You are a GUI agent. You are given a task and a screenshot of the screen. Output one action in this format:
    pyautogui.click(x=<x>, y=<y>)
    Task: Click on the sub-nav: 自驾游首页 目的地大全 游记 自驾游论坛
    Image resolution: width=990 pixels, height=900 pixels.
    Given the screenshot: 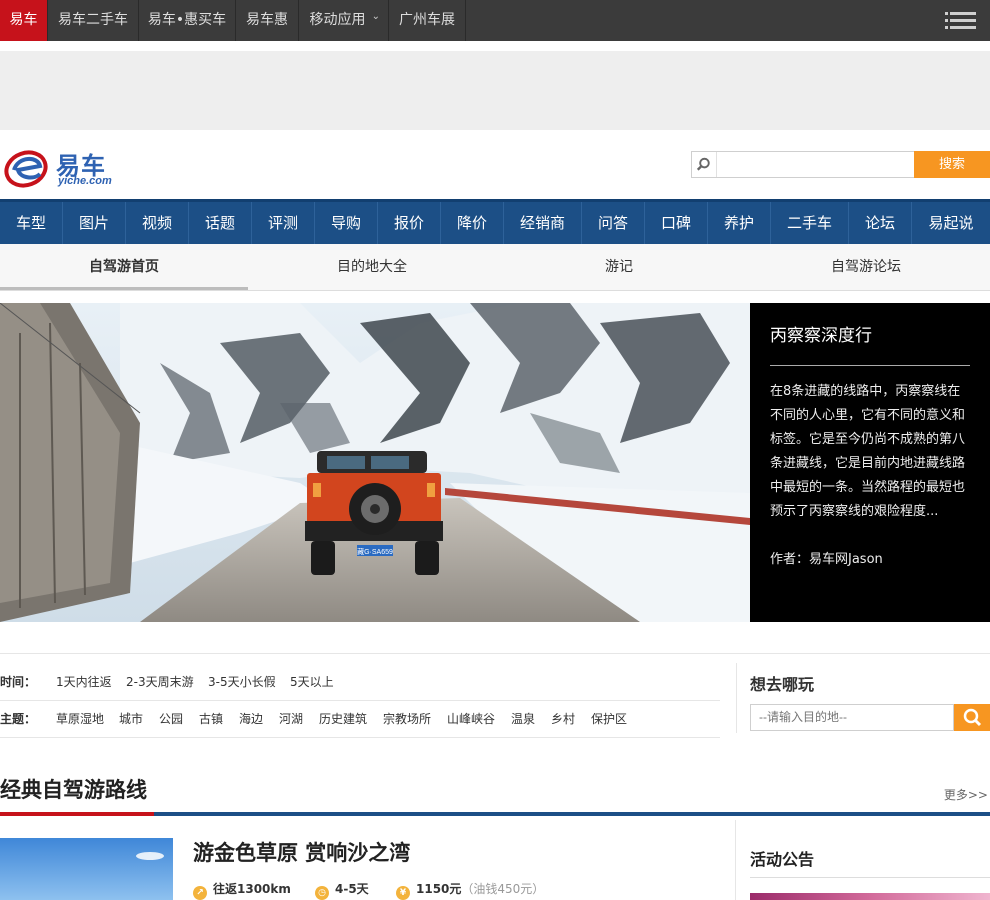 What is the action you would take?
    pyautogui.click(x=495, y=267)
    